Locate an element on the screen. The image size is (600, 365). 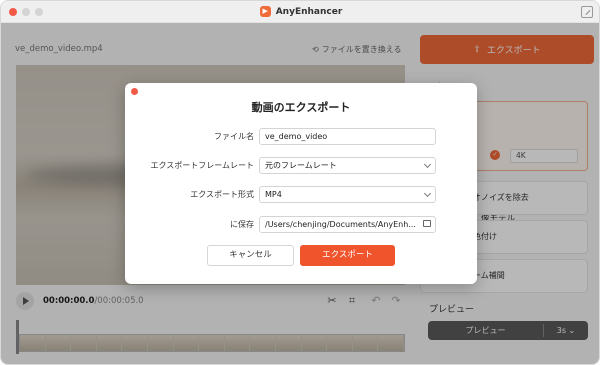
app-title: ▶ AnyEnhancer is located at coordinates (301, 11).